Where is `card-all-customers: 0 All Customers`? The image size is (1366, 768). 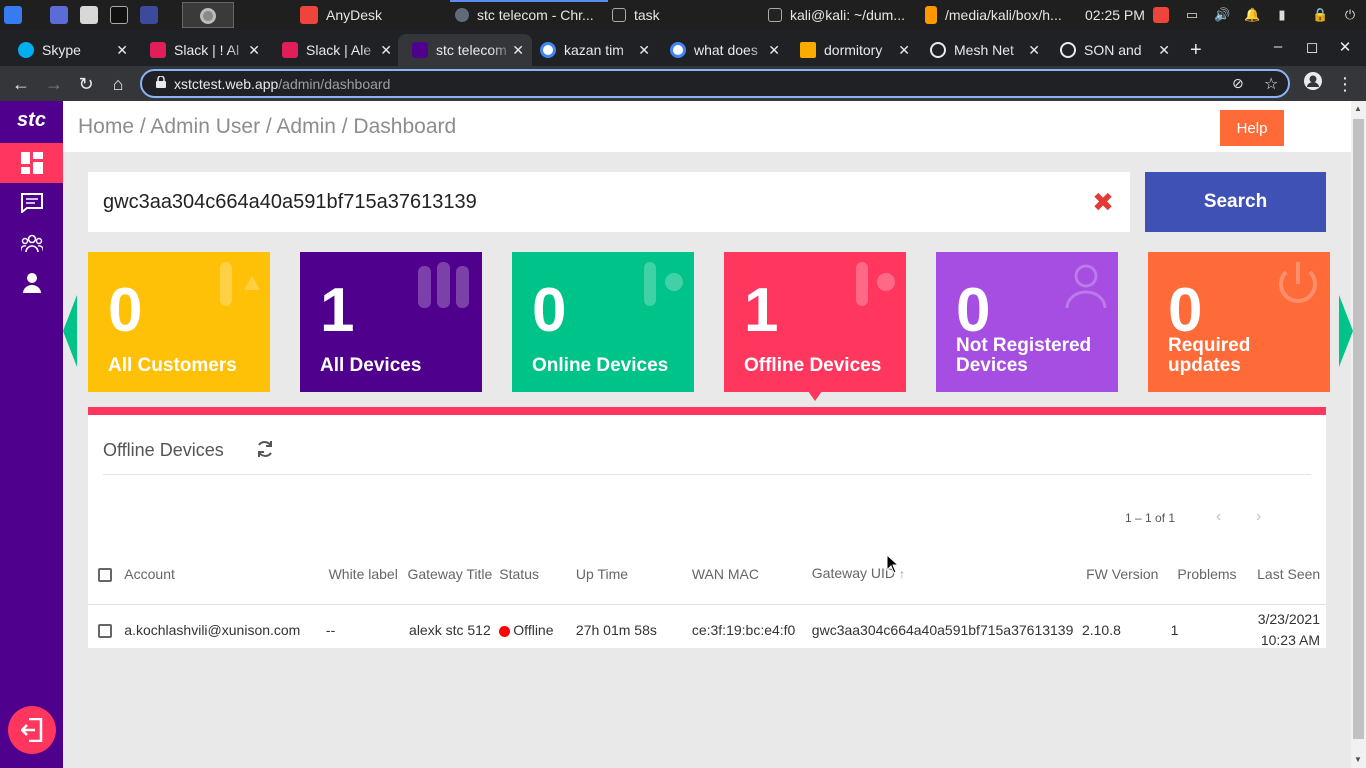 card-all-customers: 0 All Customers is located at coordinates (179, 322).